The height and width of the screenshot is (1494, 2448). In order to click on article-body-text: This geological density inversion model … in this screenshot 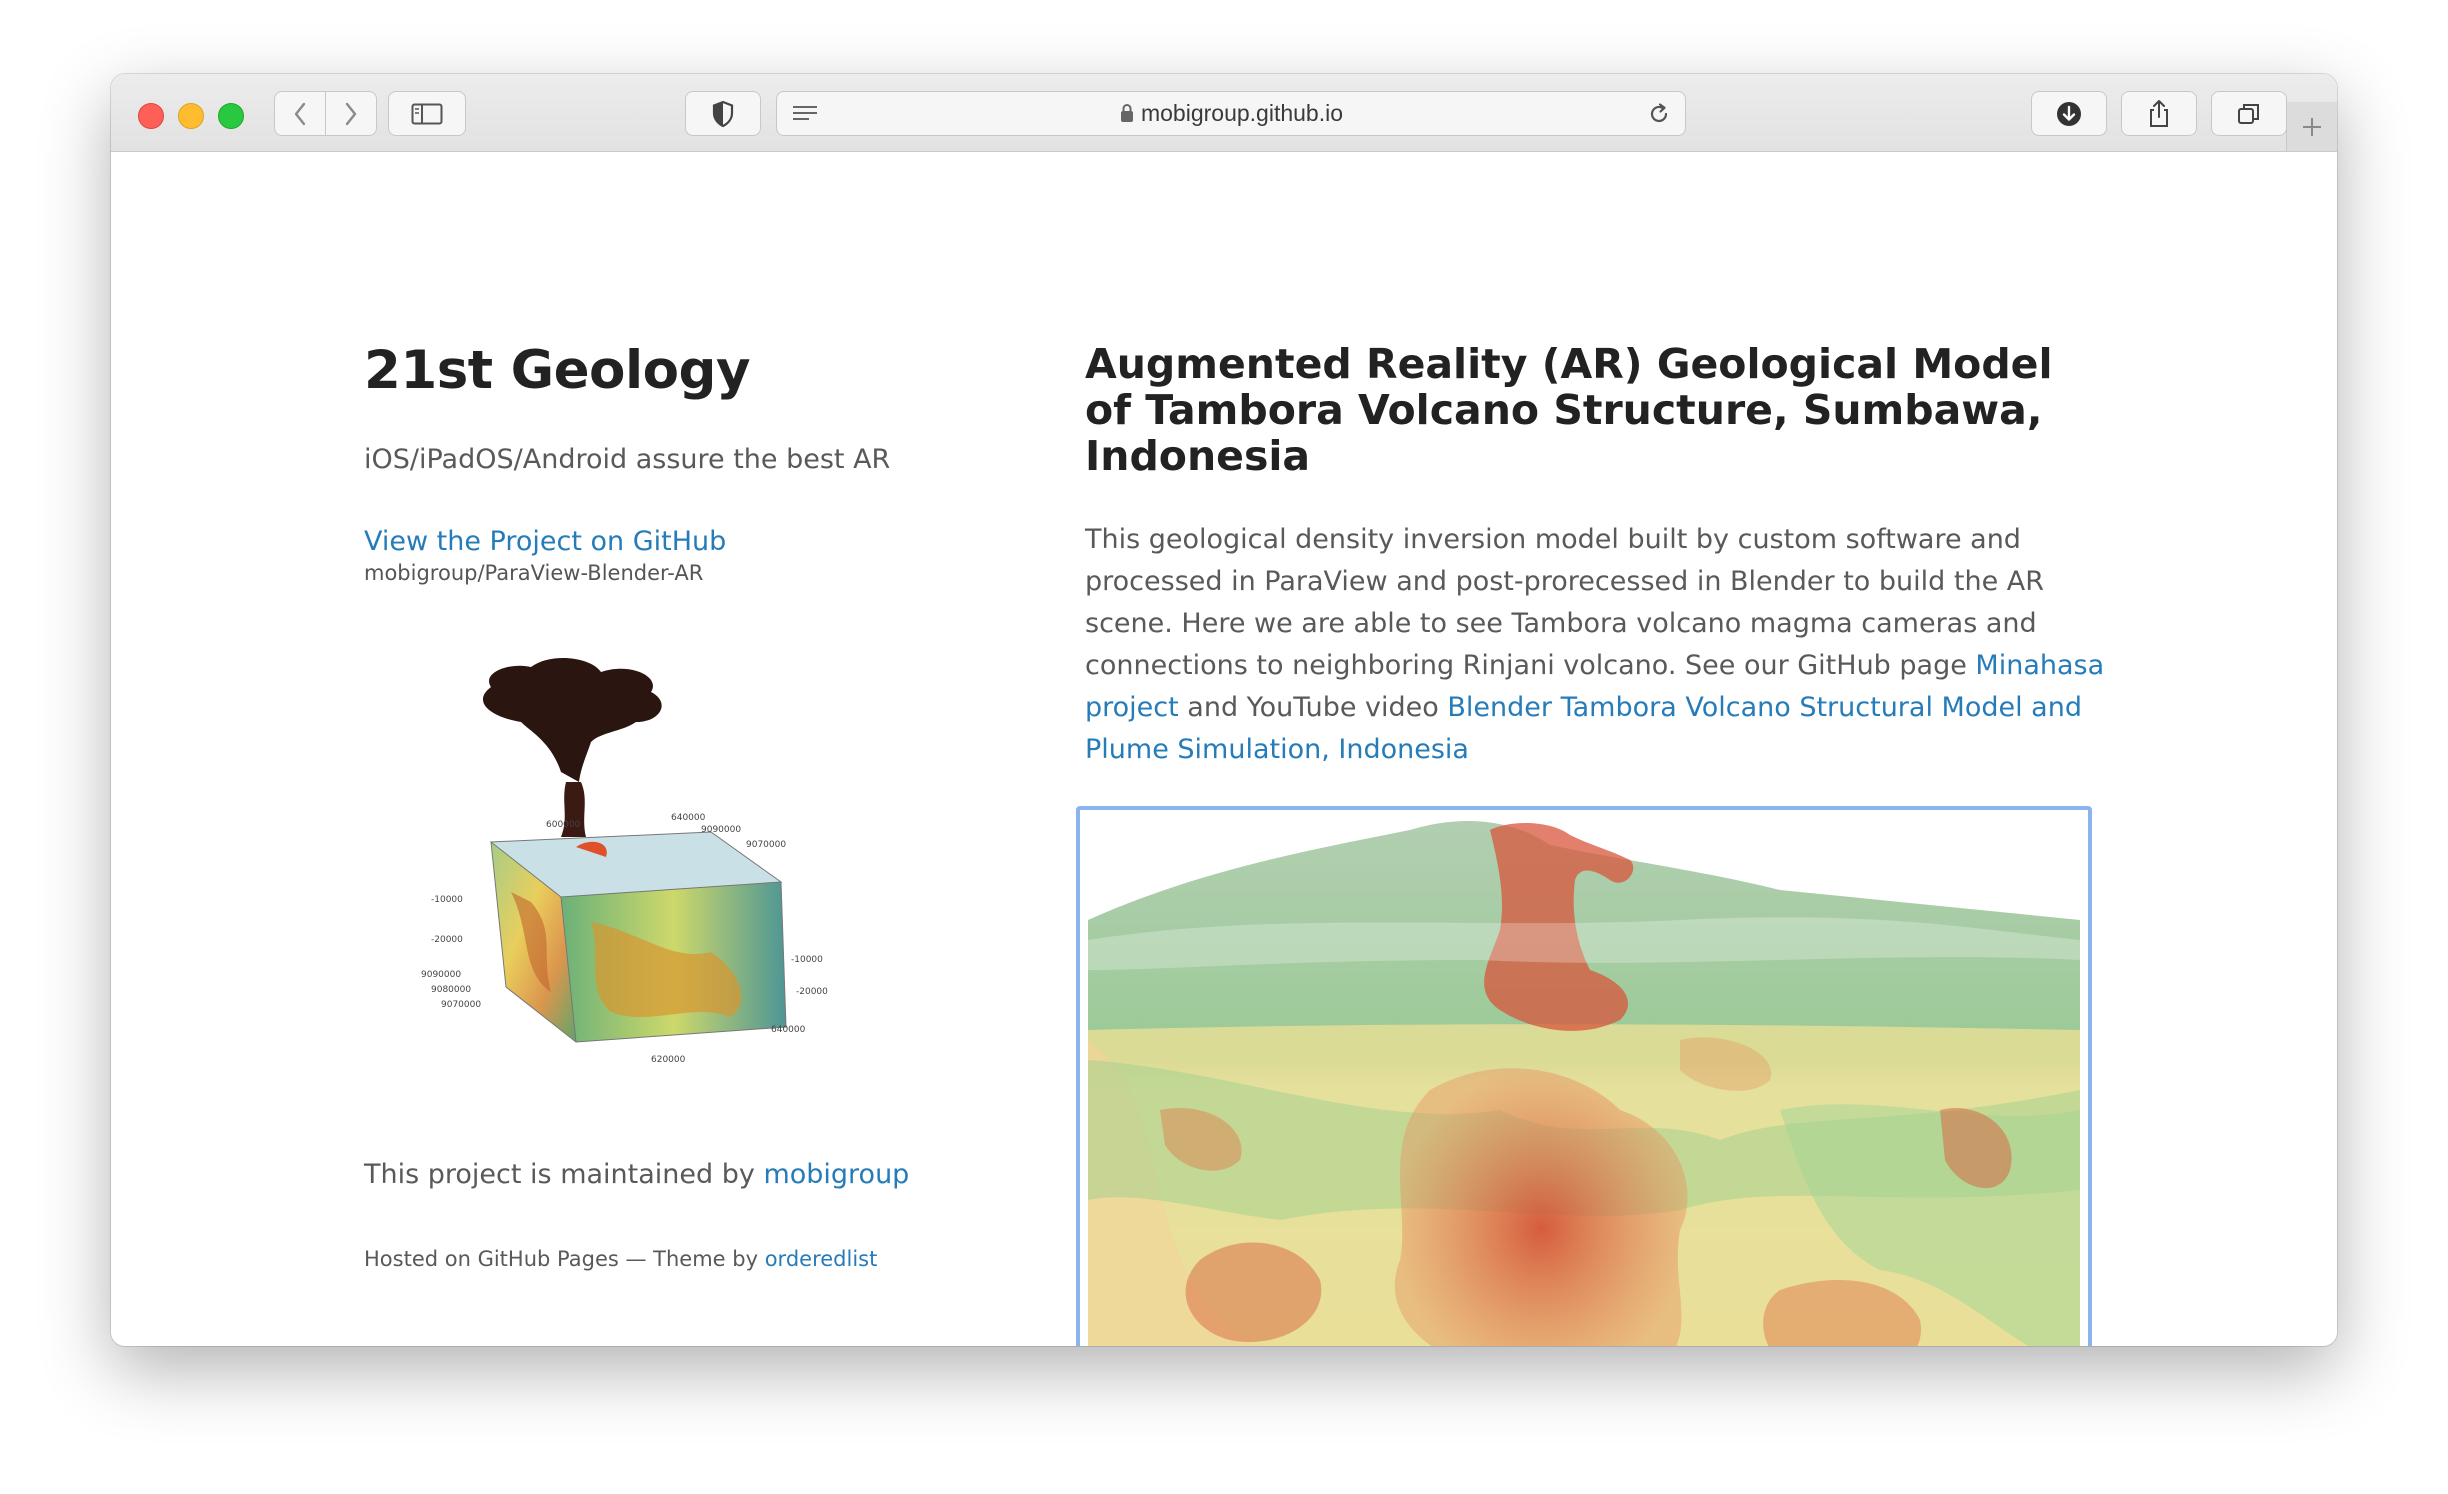, I will do `click(1565, 602)`.